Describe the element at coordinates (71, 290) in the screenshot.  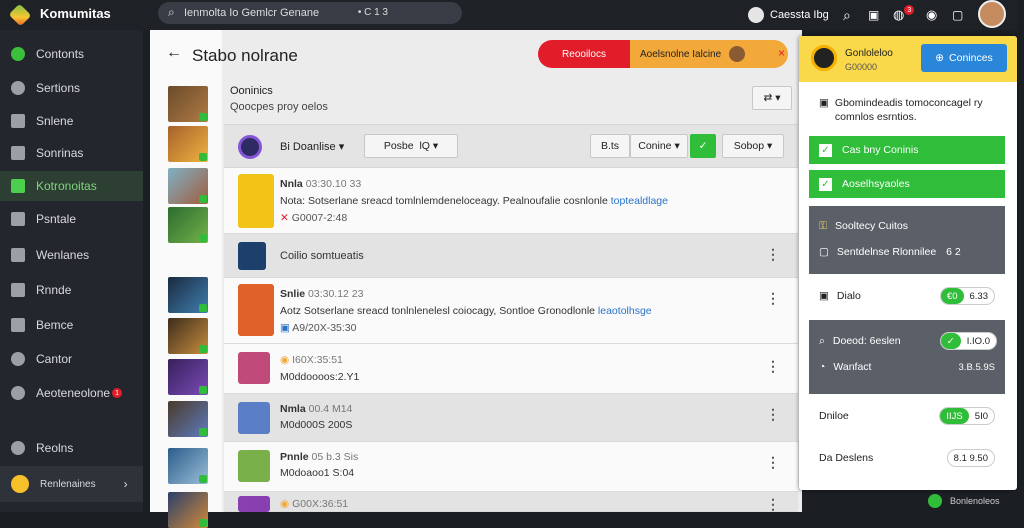
I see `sidebar-item-7: Rnnde` at that location.